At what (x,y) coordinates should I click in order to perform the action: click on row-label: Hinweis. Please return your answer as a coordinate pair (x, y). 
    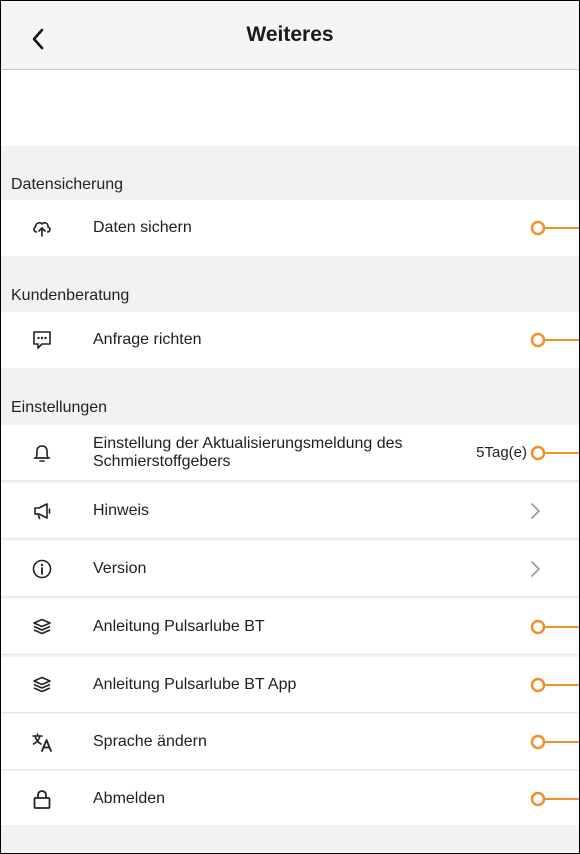
    Looking at the image, I should click on (121, 510).